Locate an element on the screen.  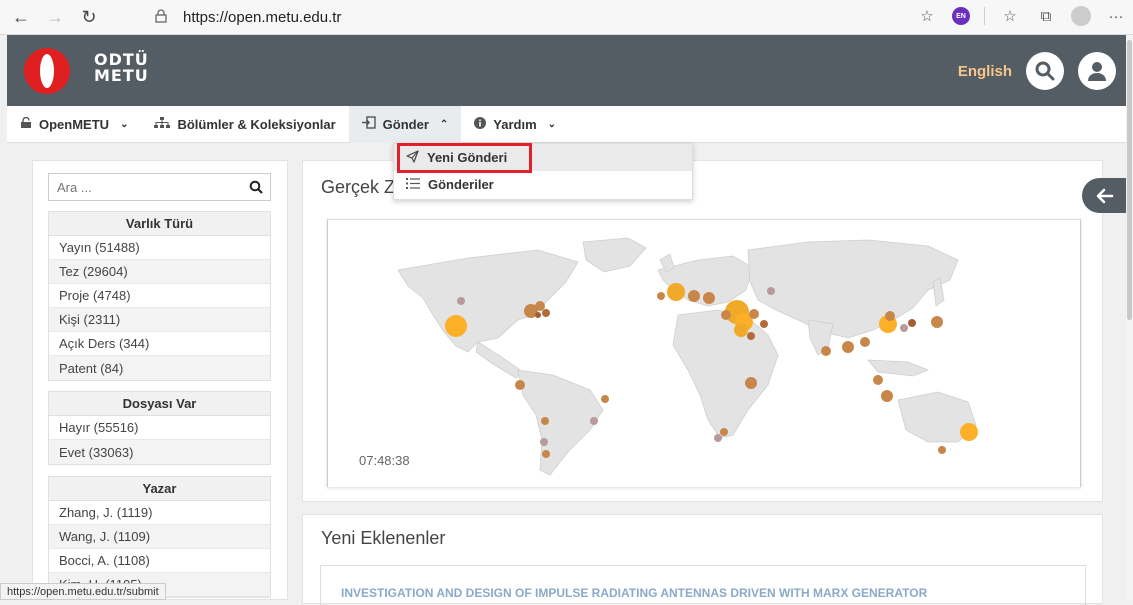
facet-title: Dosyası Var is located at coordinates (159, 404).